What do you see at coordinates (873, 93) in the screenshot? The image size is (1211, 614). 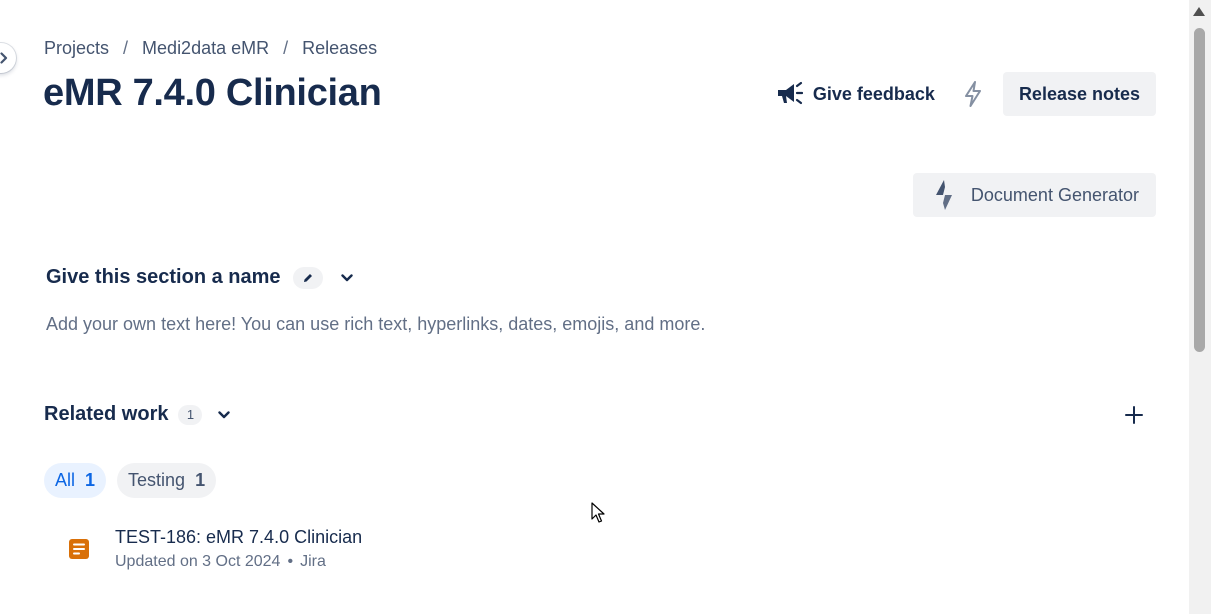 I see `give-feedback-label: Give feedback` at bounding box center [873, 93].